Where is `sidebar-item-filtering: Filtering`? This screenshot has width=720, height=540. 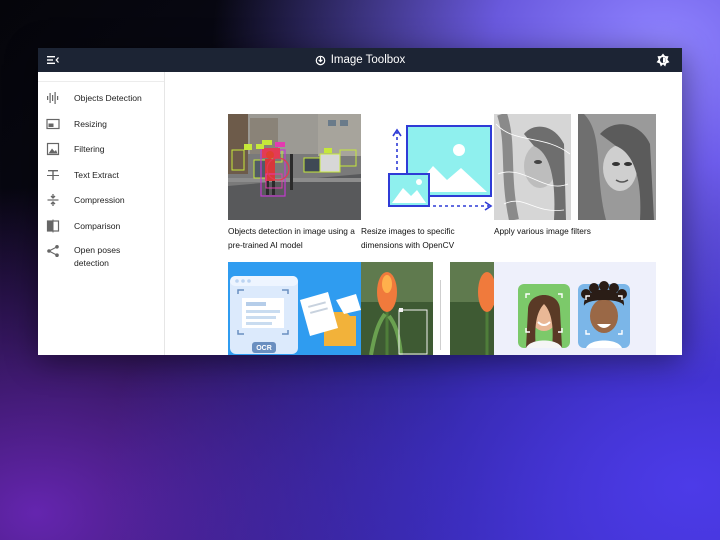 sidebar-item-filtering: Filtering is located at coordinates (101, 152).